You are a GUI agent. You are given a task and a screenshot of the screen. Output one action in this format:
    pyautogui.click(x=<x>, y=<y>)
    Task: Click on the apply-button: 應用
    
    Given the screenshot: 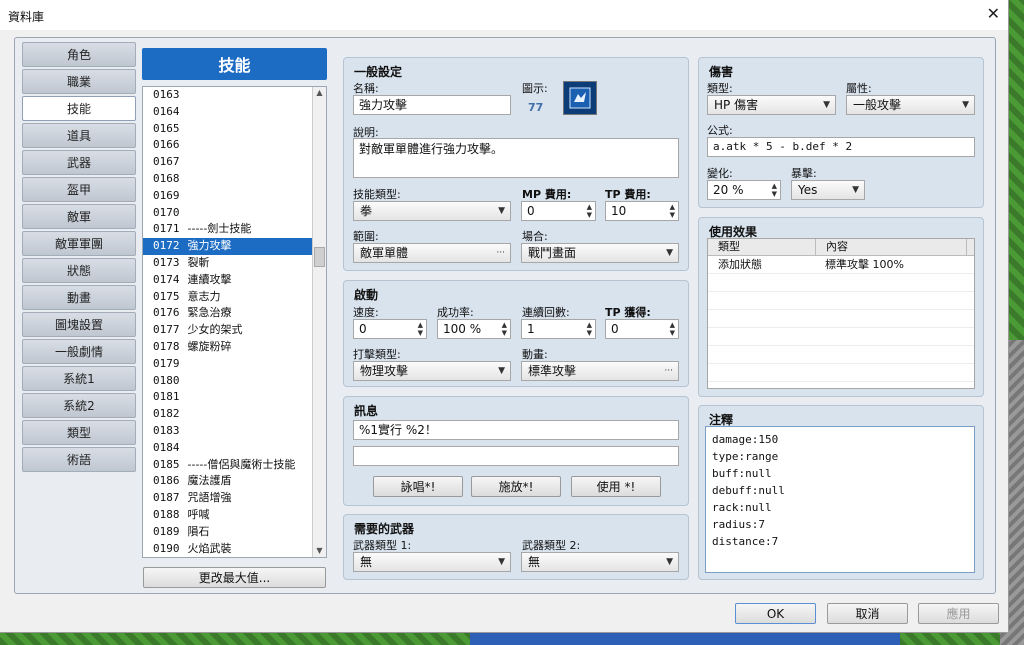 What is the action you would take?
    pyautogui.click(x=958, y=613)
    